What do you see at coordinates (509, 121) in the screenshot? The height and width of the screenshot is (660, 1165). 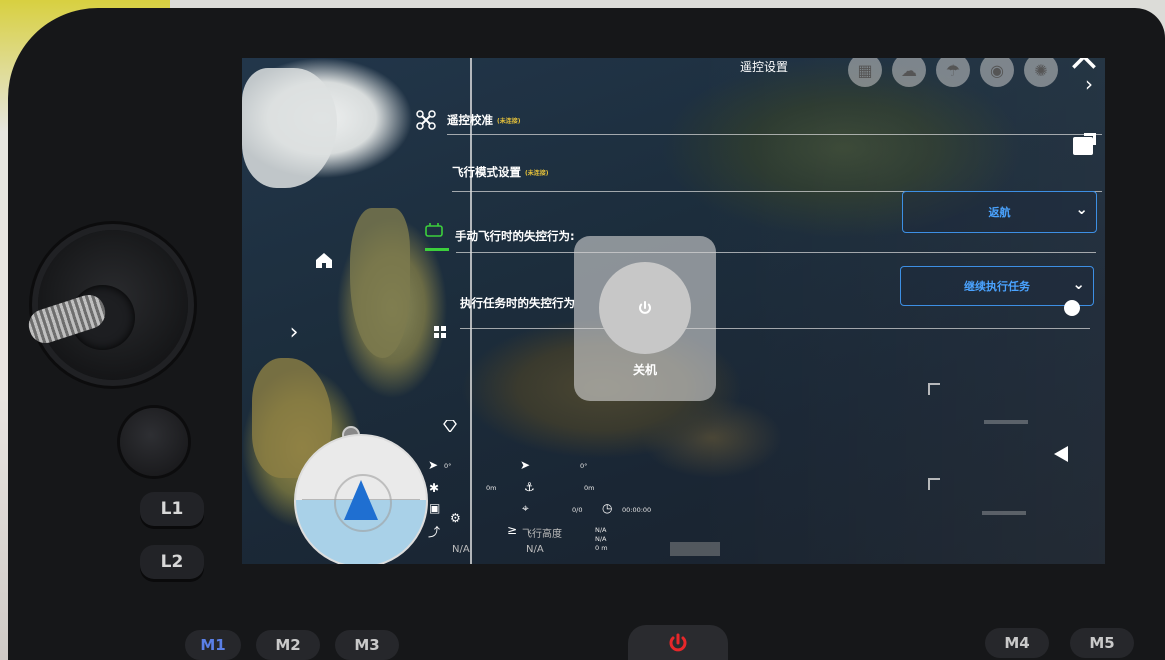 I see `rc-calibration-status: (未连接)` at bounding box center [509, 121].